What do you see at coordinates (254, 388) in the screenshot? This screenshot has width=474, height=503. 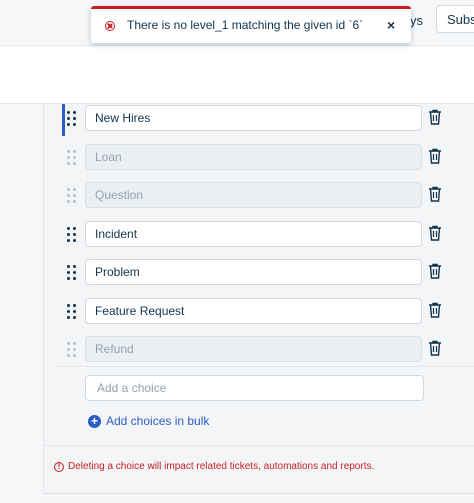 I see `add-choice-input` at bounding box center [254, 388].